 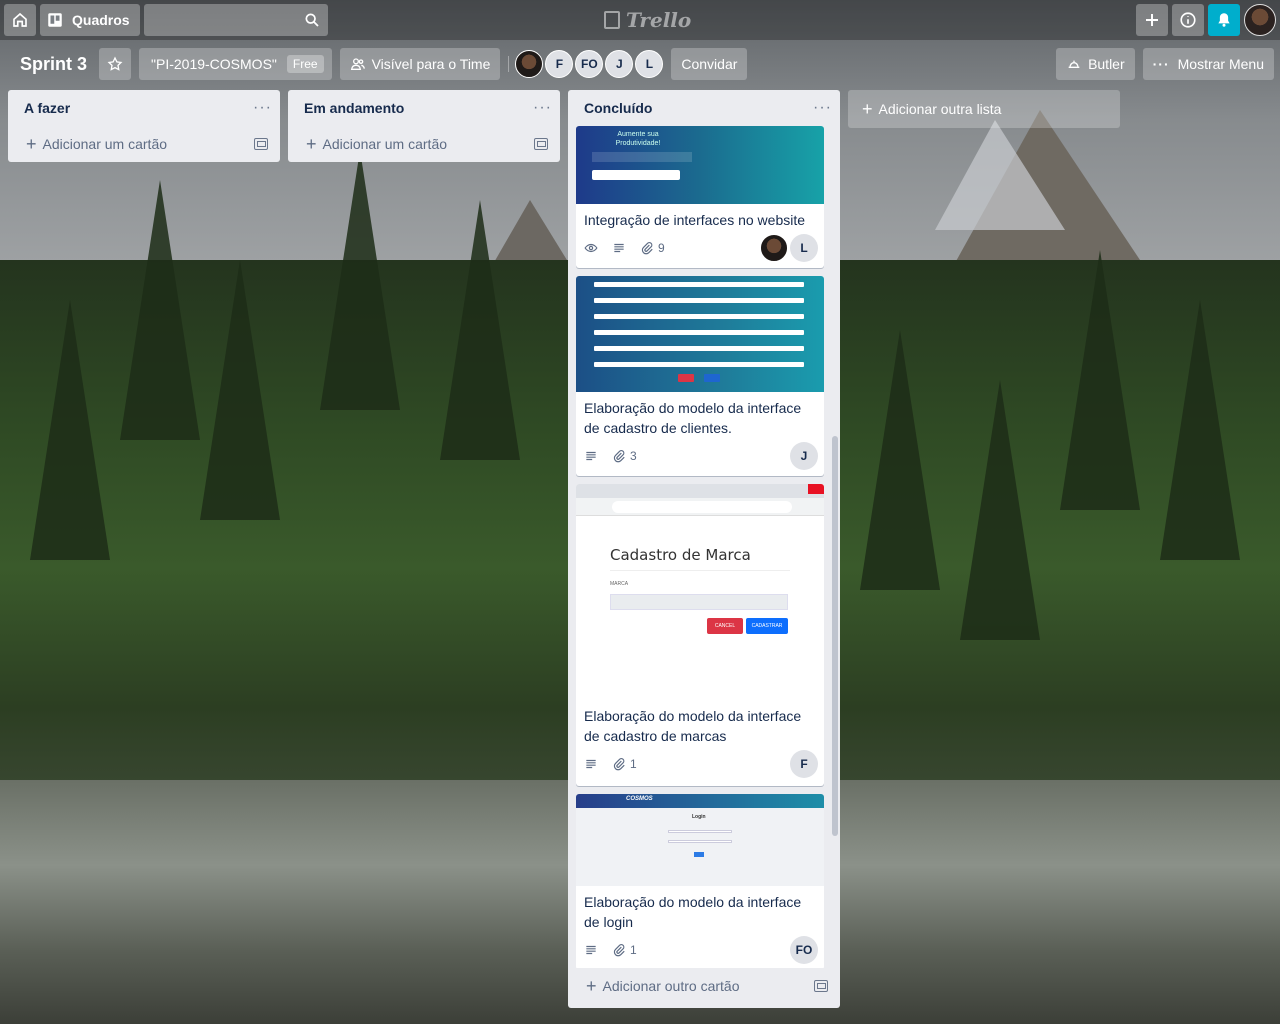 I want to click on cover-cancel: CANCEL, so click(x=725, y=626).